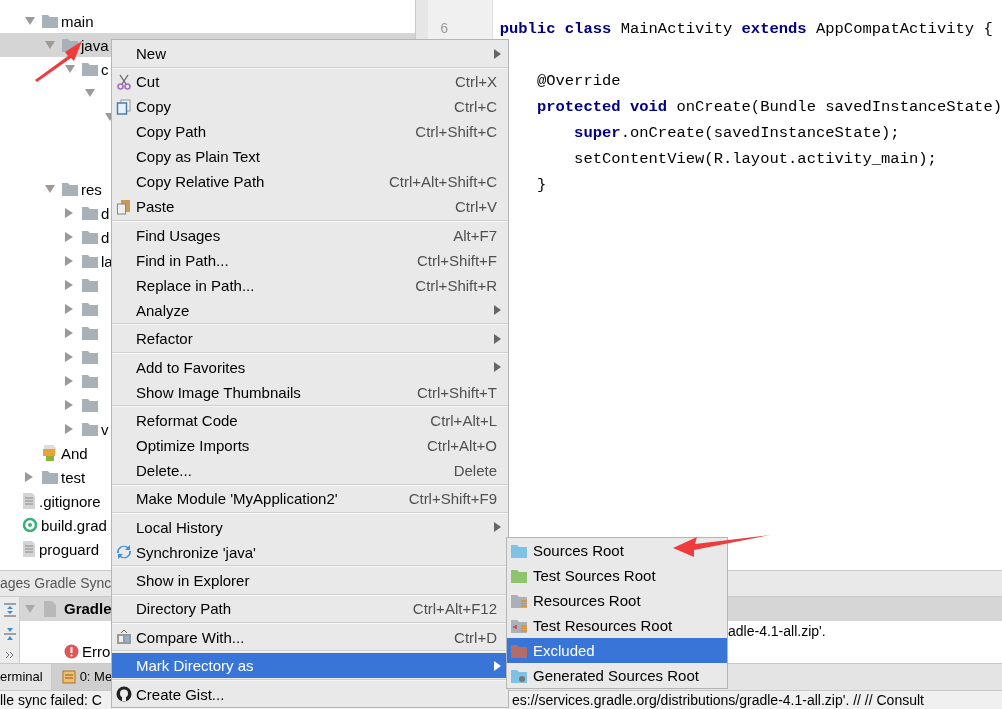 The height and width of the screenshot is (709, 1002). What do you see at coordinates (746, 29) in the screenshot?
I see `code-line: public class MainActivity extends AppCompatActivity {` at bounding box center [746, 29].